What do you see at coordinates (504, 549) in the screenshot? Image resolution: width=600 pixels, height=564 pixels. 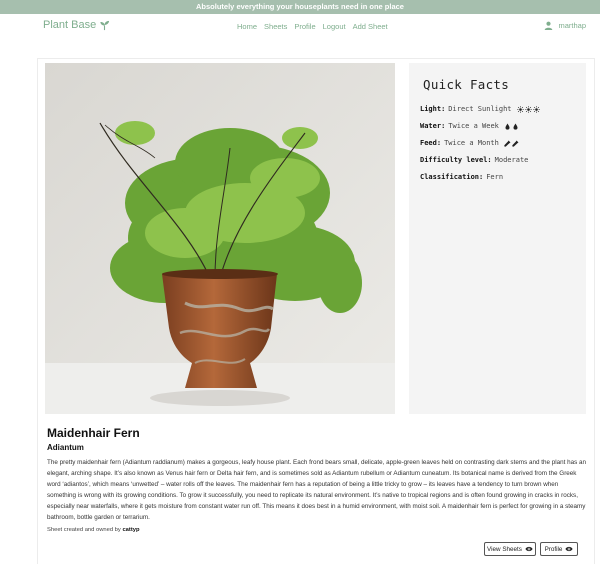 I see `view-sheets-label: View Sheets` at bounding box center [504, 549].